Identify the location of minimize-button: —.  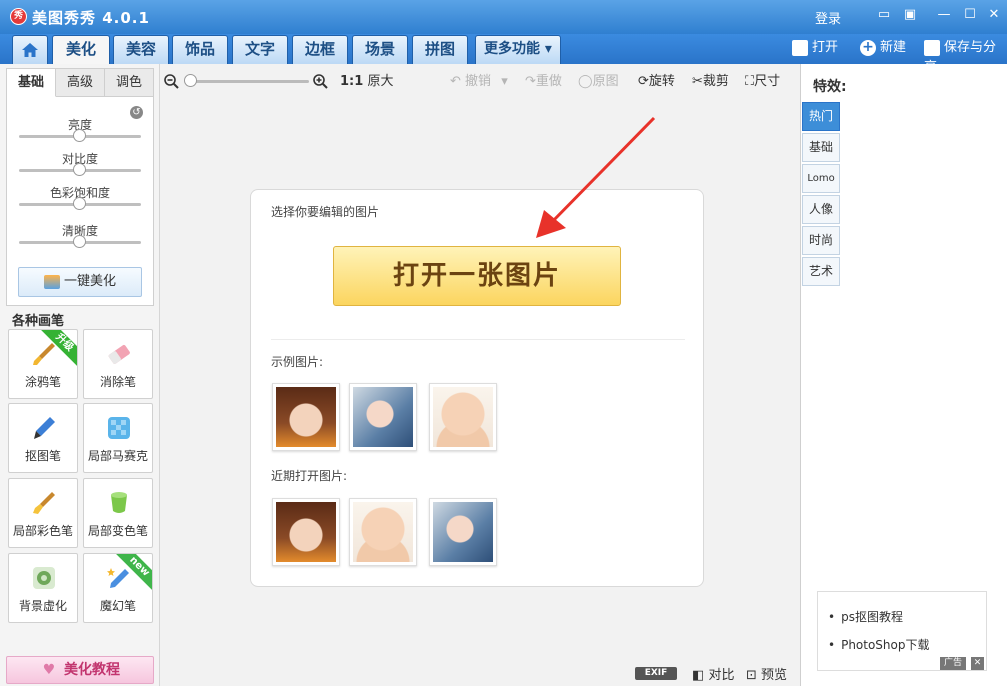
(944, 15).